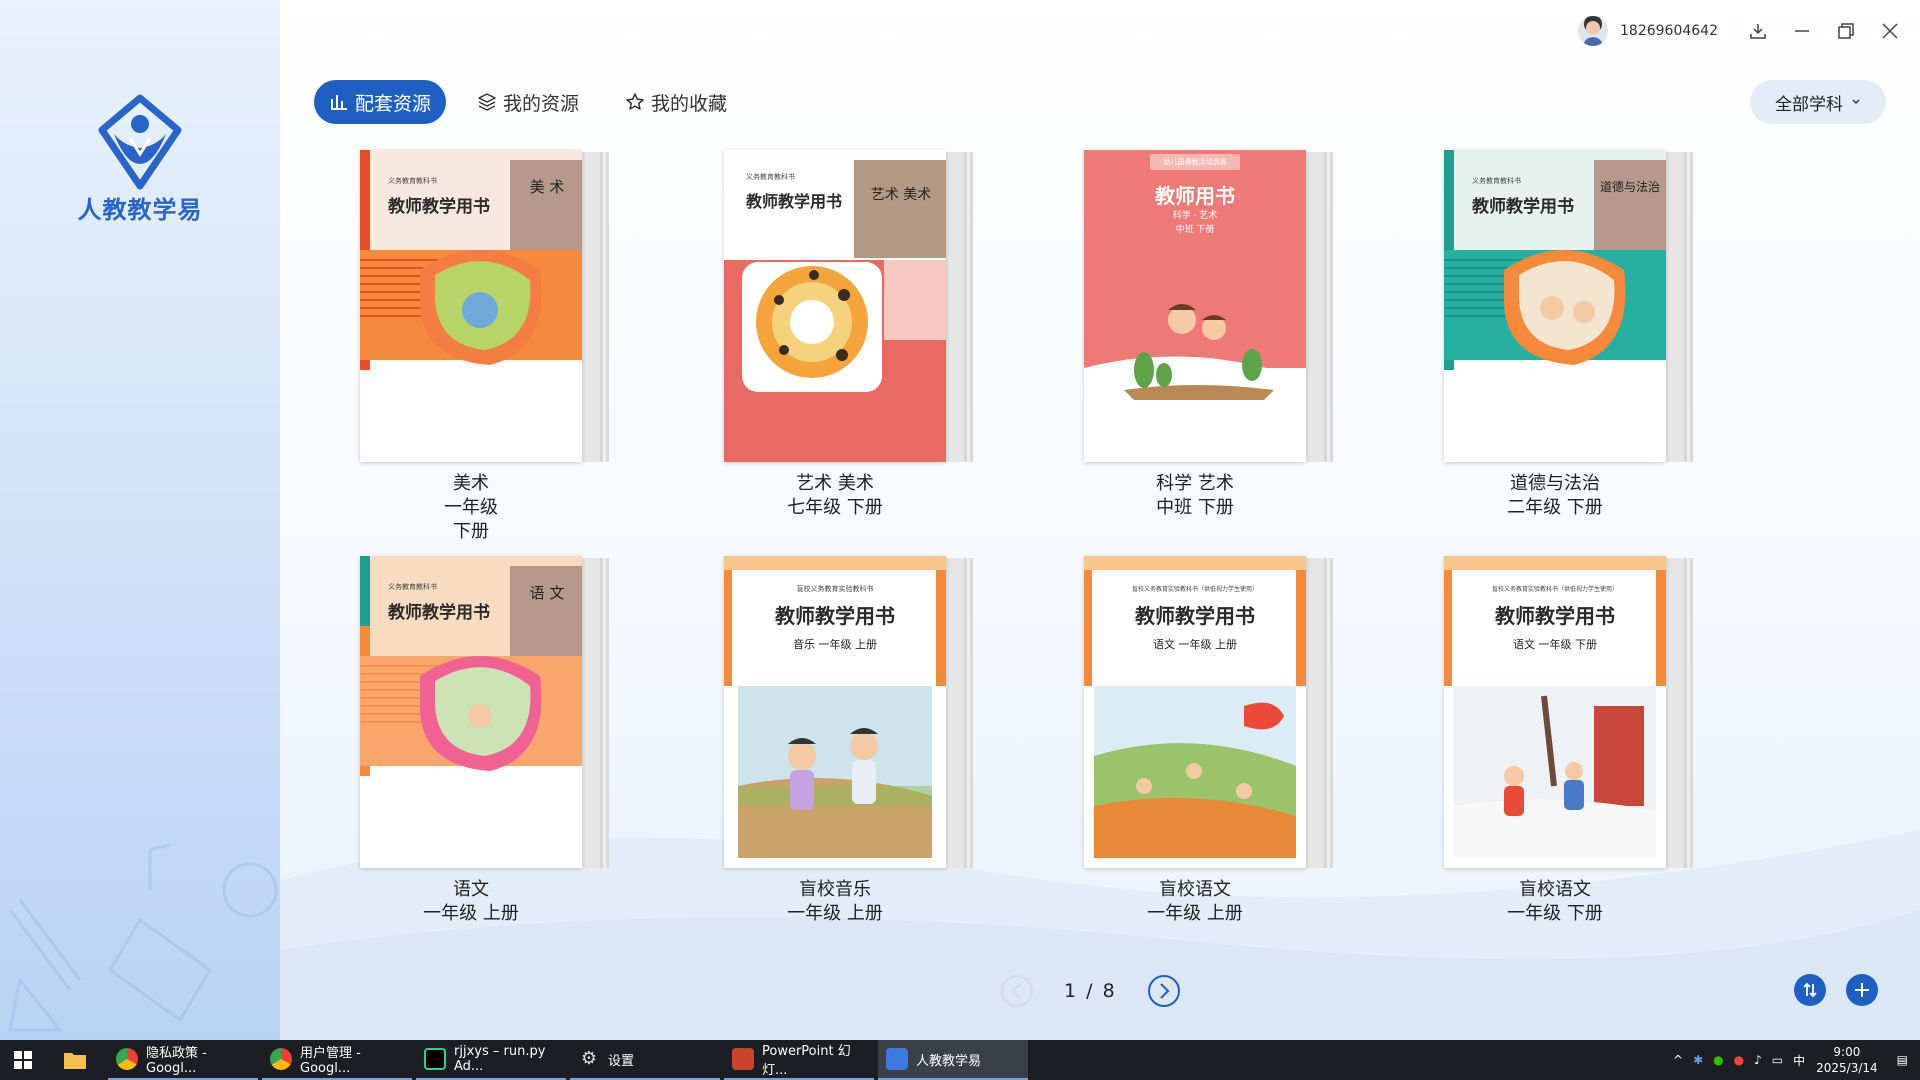 Image resolution: width=1920 pixels, height=1080 pixels. I want to click on book-card: 美术 一年级 下册 教师教学用书 美 术 义务教育教科书, so click(480, 347).